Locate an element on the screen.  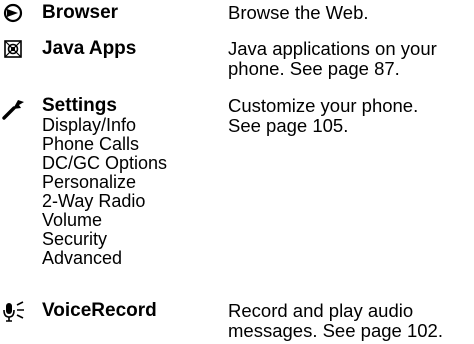
entry-description: Browse the Web. is located at coordinates (350, 13).